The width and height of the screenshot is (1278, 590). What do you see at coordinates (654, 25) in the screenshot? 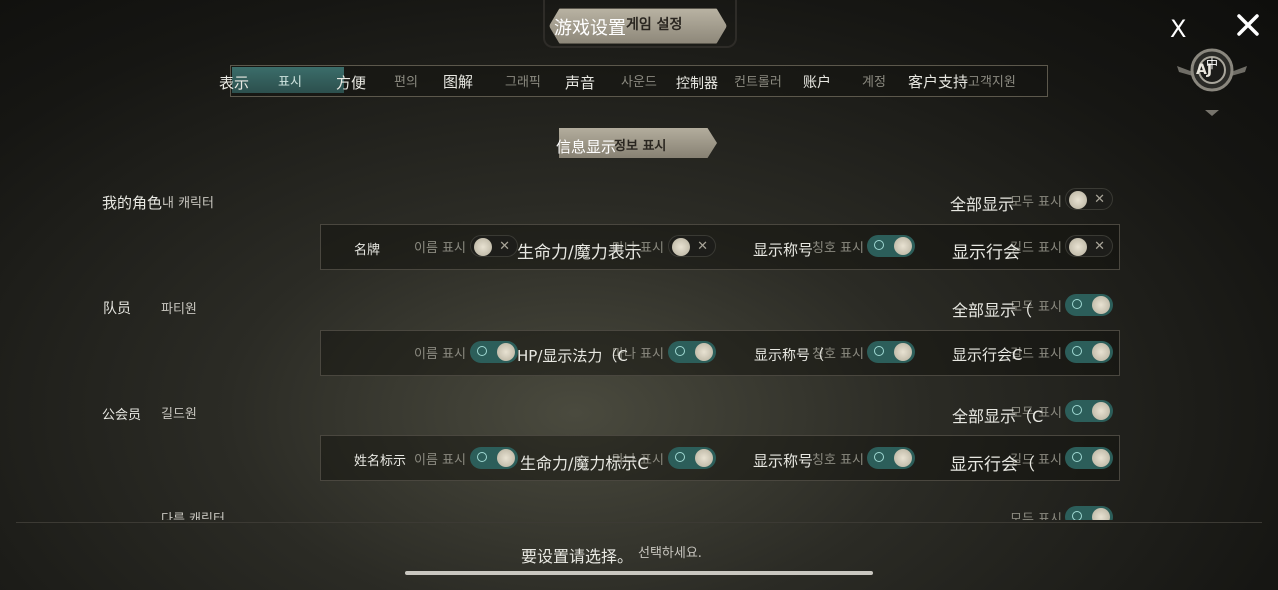
I see `title-kr: 게임 설정` at bounding box center [654, 25].